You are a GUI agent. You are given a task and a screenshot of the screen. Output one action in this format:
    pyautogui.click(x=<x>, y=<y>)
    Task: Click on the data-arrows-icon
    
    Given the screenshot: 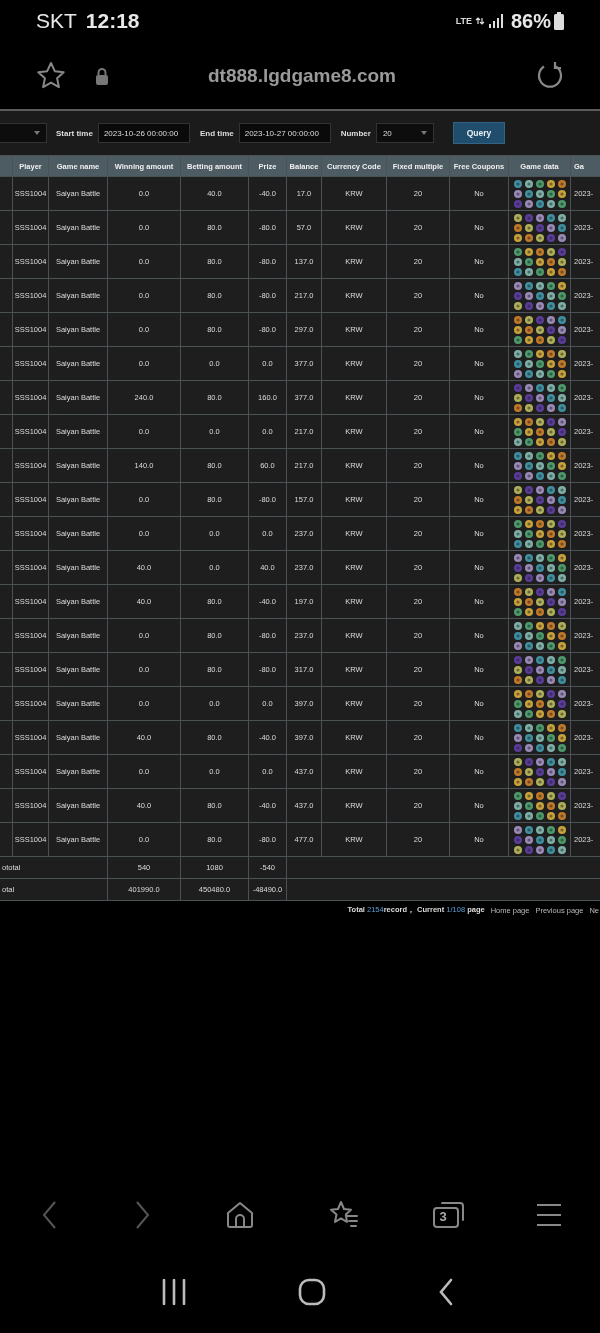 What is the action you would take?
    pyautogui.click(x=479, y=21)
    